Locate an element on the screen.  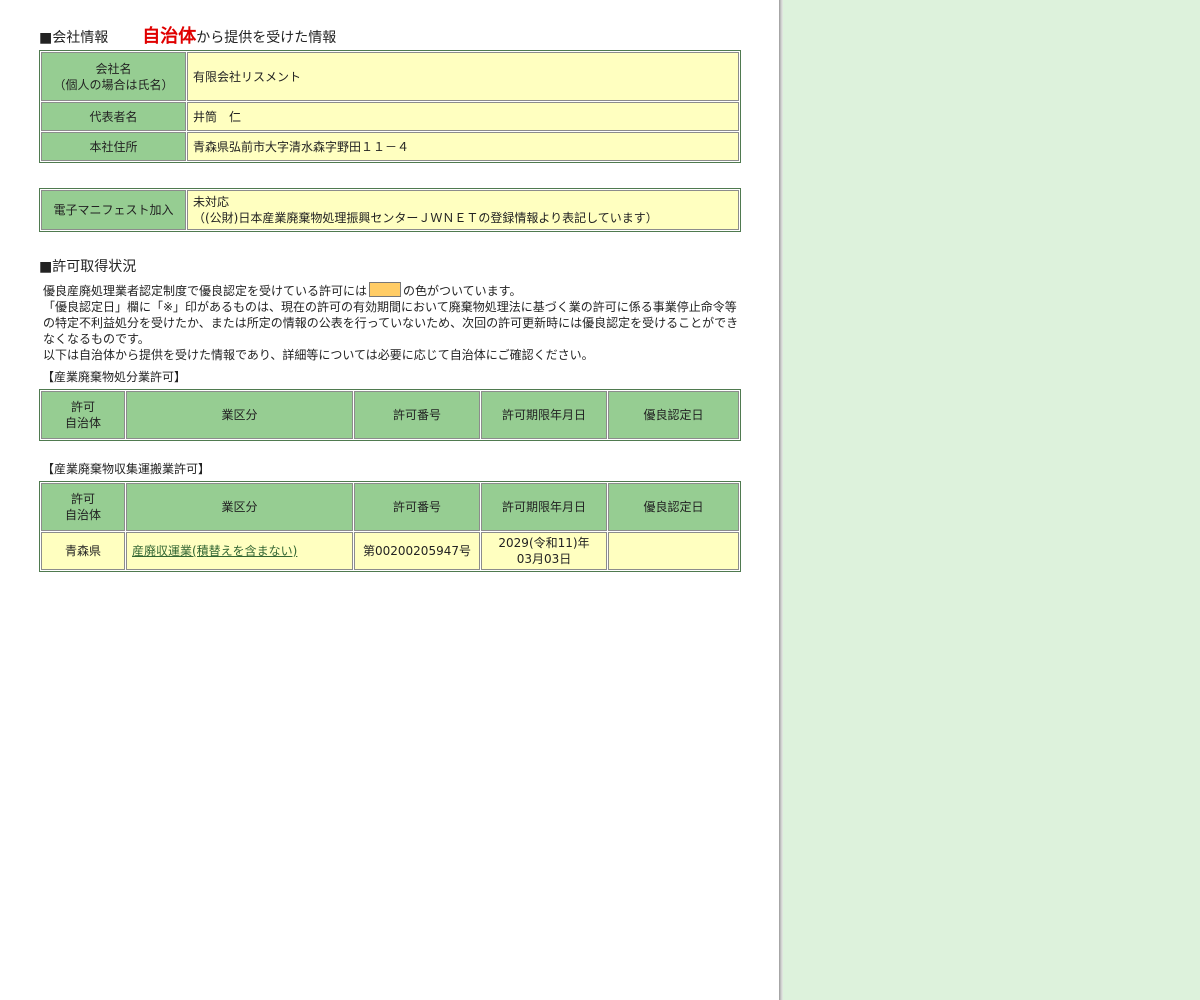
permit-category-cell: 産廃収運業(積替えを含まない) is located at coordinates (239, 551).